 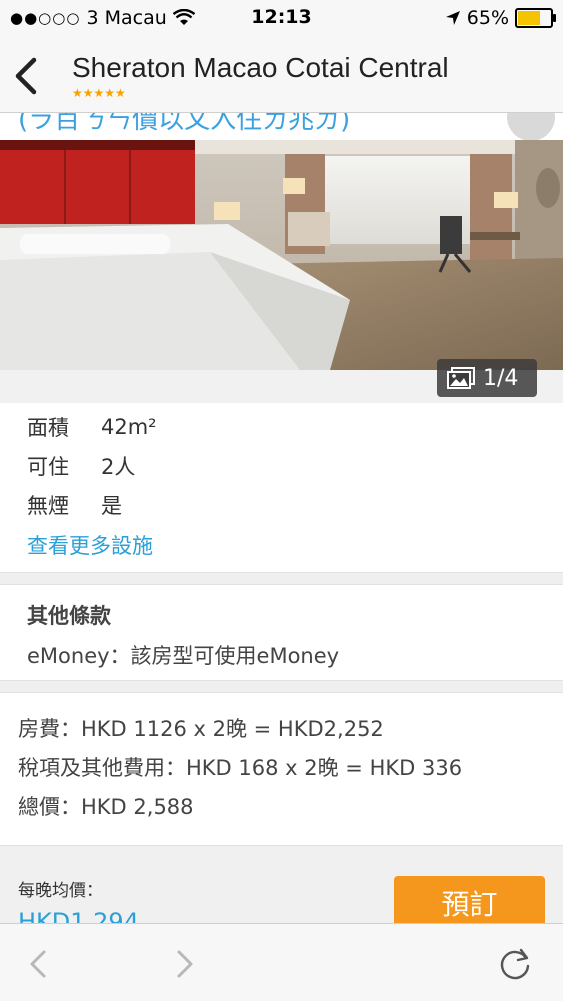 What do you see at coordinates (201, 729) in the screenshot?
I see `room-fee-line: 房費：HKD 1126 x 2晚 = HKD2,252` at bounding box center [201, 729].